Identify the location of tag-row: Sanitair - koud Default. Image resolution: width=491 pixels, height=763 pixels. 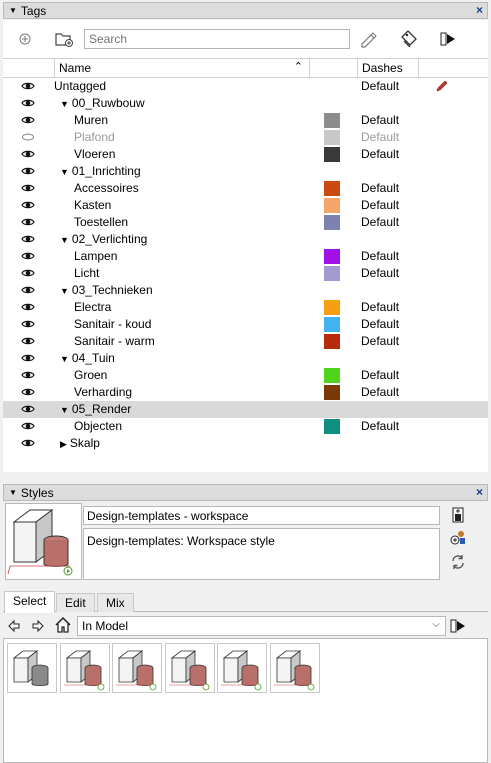
(245, 324).